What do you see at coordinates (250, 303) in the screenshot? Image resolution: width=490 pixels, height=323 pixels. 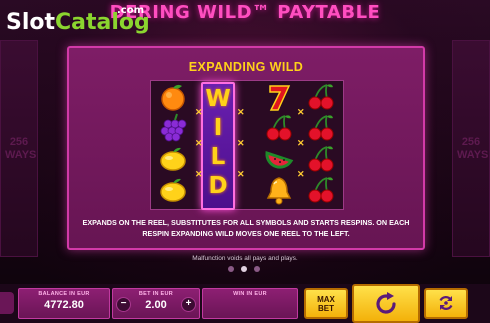 I see `win-display: WIN IN EUR` at bounding box center [250, 303].